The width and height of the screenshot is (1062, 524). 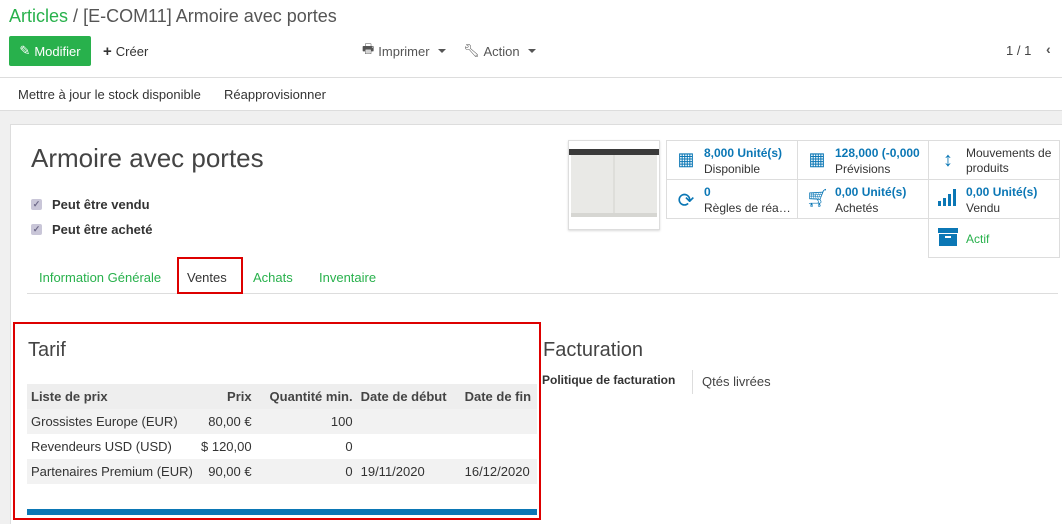 What do you see at coordinates (226, 396) in the screenshot?
I see `column-header: Prix` at bounding box center [226, 396].